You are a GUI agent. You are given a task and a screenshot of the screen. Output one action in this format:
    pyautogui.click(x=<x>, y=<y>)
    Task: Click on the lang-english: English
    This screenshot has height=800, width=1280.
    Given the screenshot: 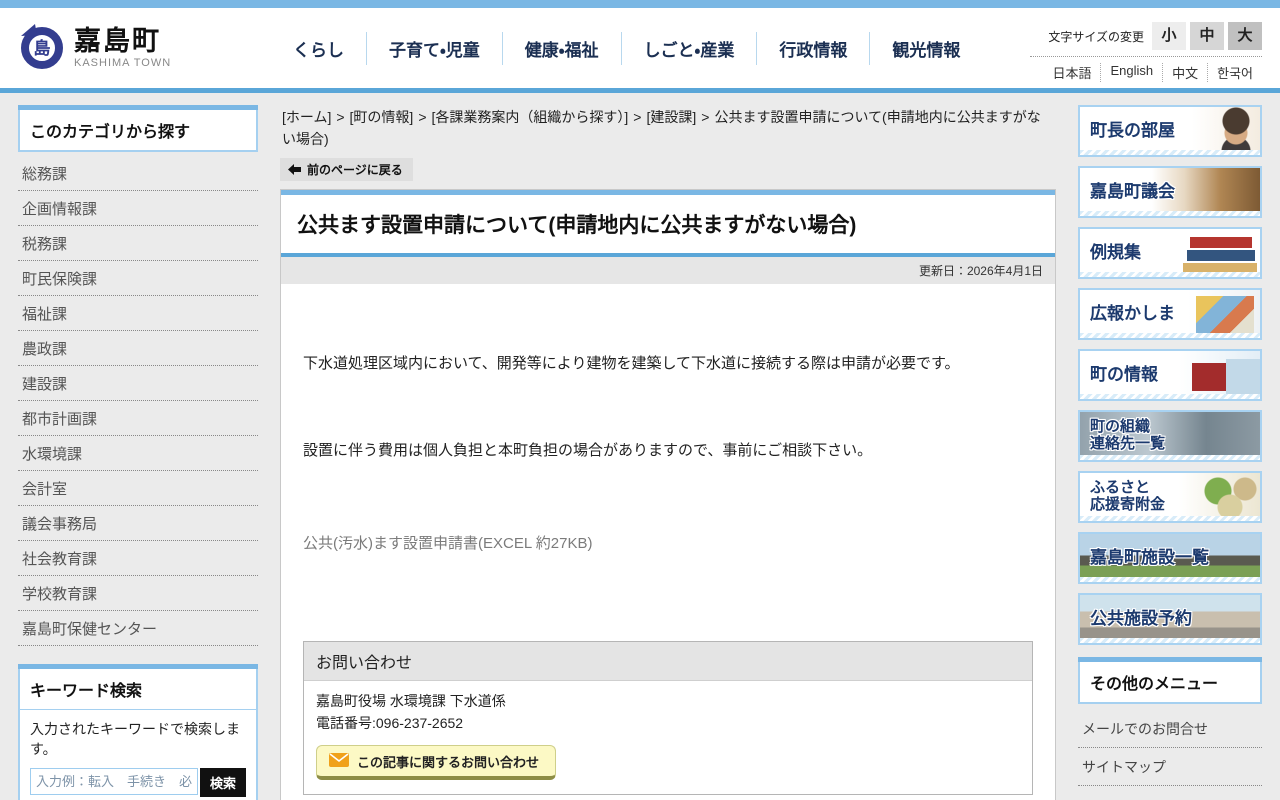 What is the action you would take?
    pyautogui.click(x=1131, y=72)
    